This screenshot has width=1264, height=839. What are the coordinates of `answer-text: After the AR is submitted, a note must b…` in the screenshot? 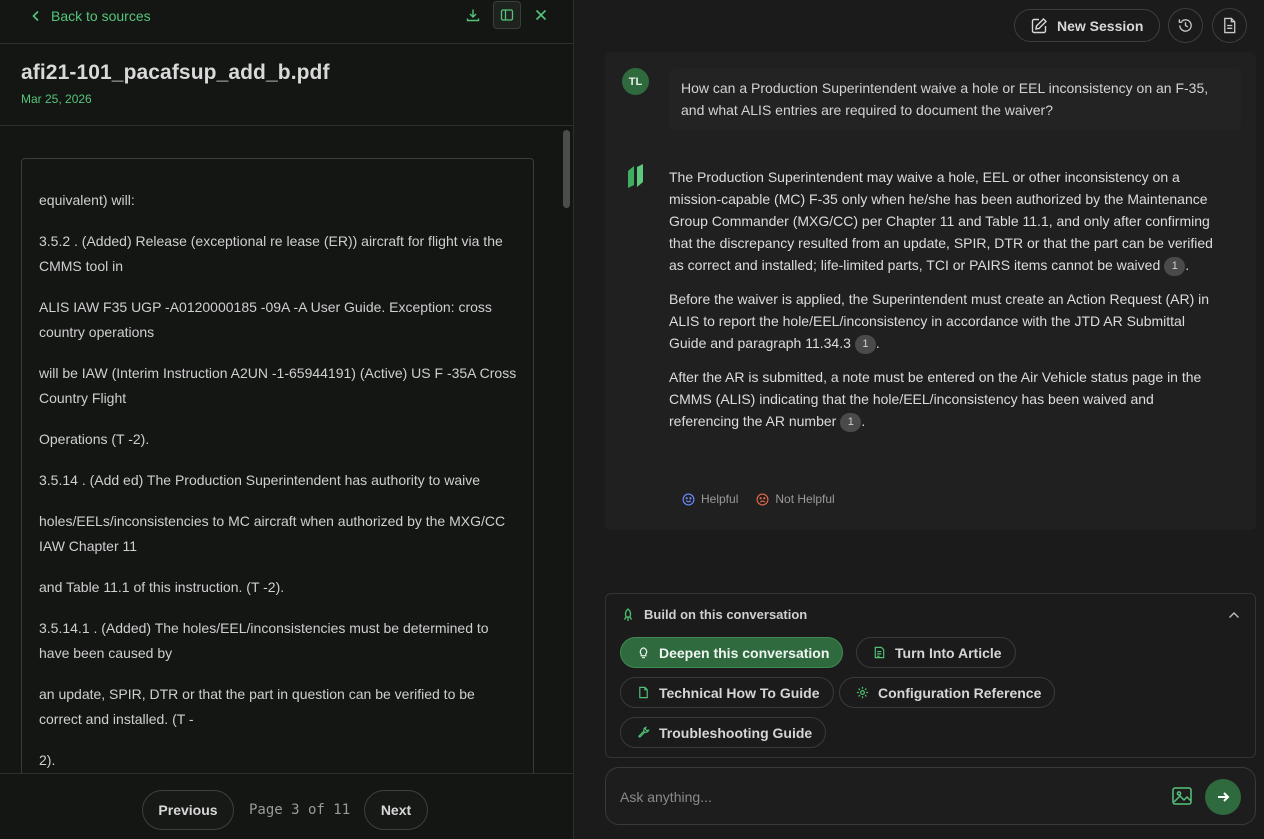 It's located at (935, 399).